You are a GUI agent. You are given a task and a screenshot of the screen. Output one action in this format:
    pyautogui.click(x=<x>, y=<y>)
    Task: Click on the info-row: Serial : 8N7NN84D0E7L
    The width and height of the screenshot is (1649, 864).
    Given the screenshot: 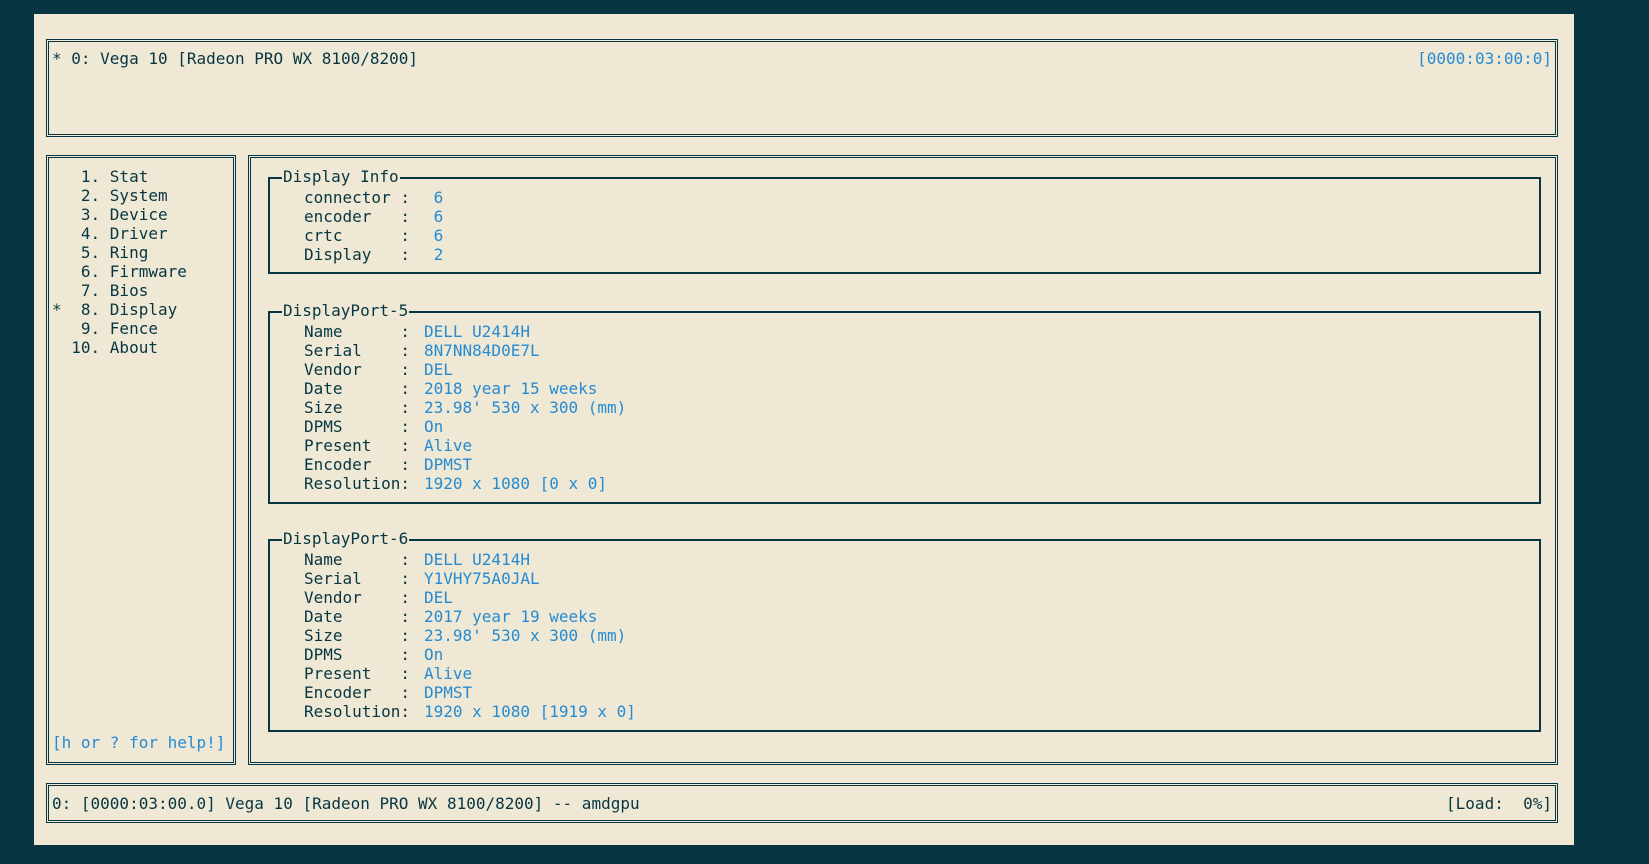 What is the action you would take?
    pyautogui.click(x=422, y=350)
    